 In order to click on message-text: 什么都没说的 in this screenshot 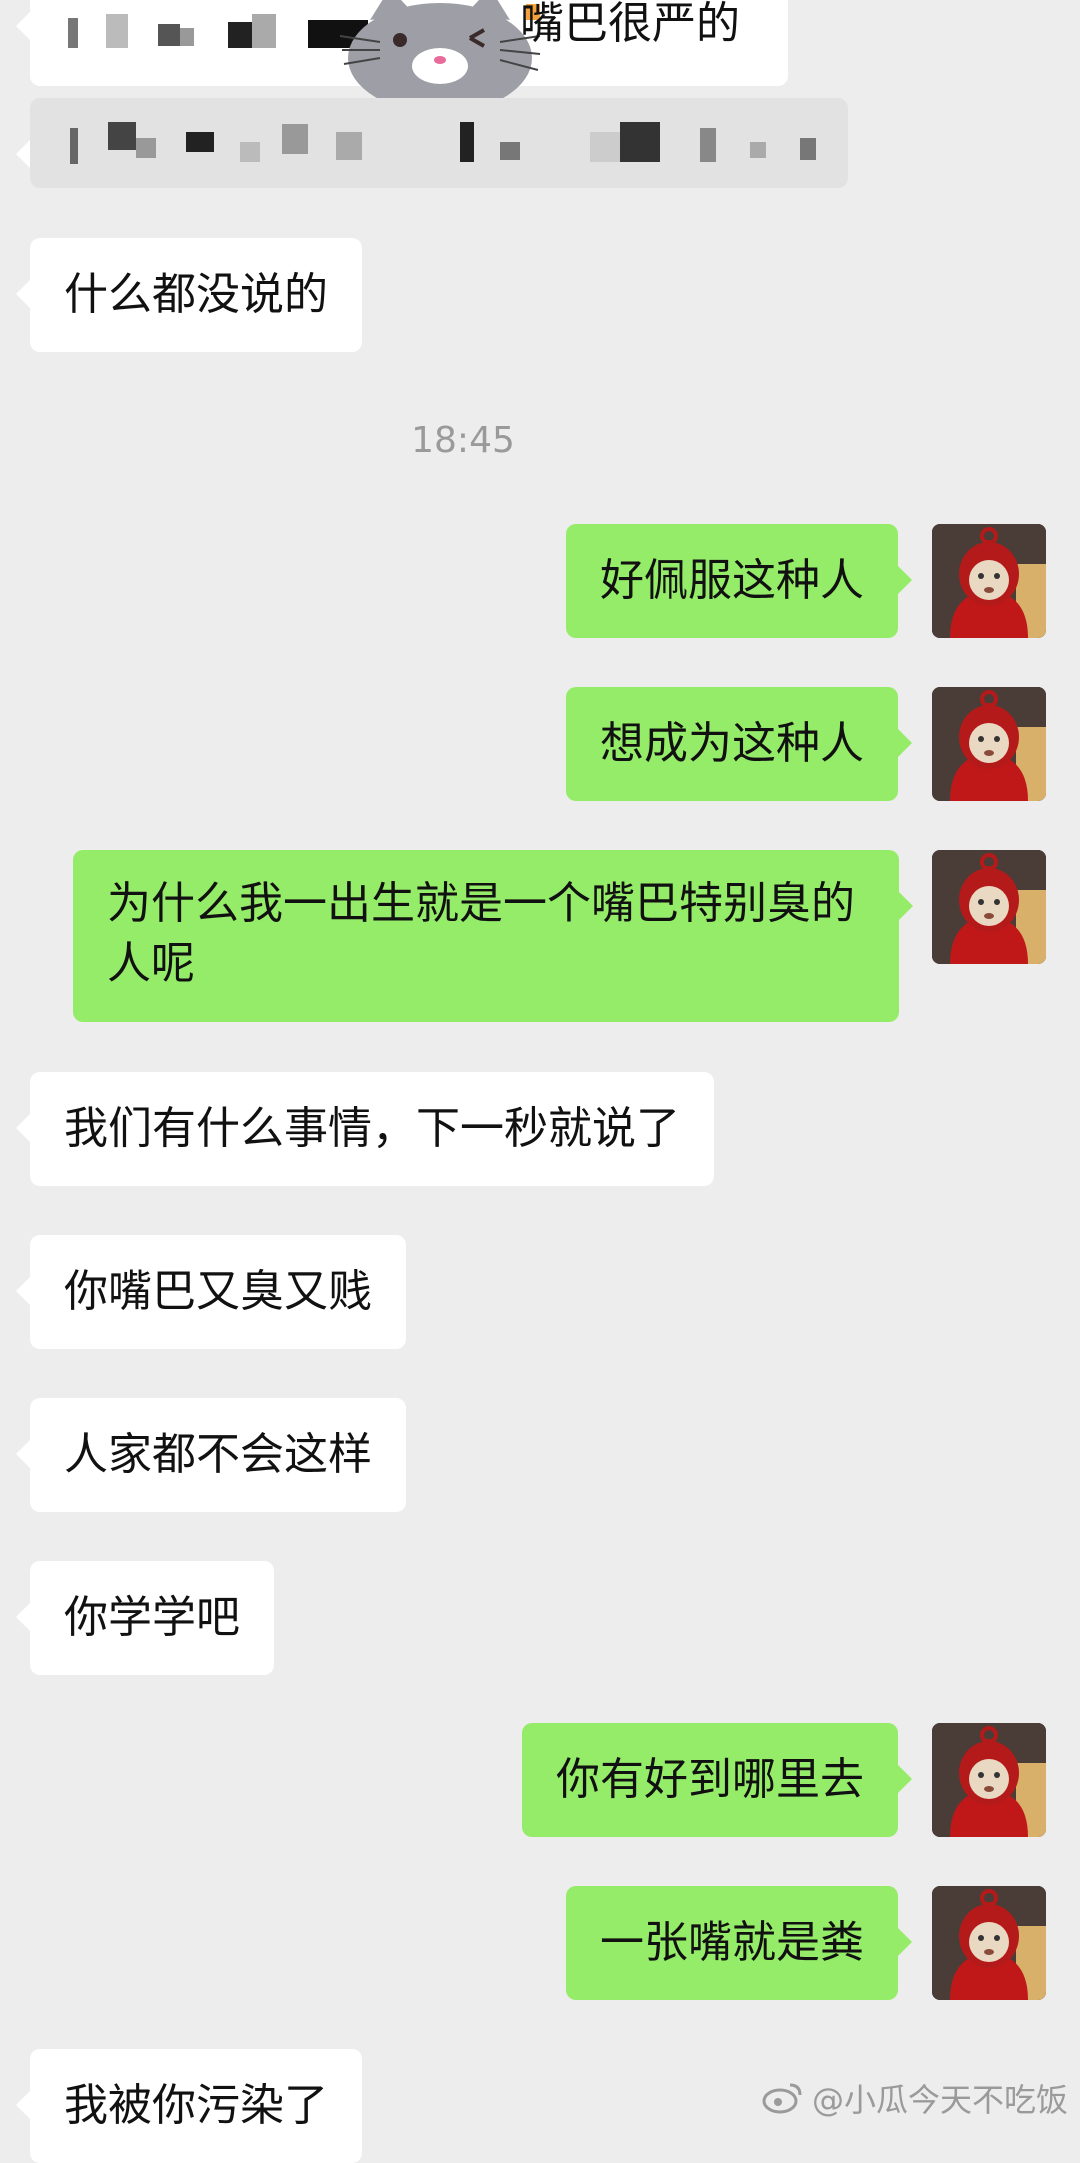, I will do `click(196, 294)`.